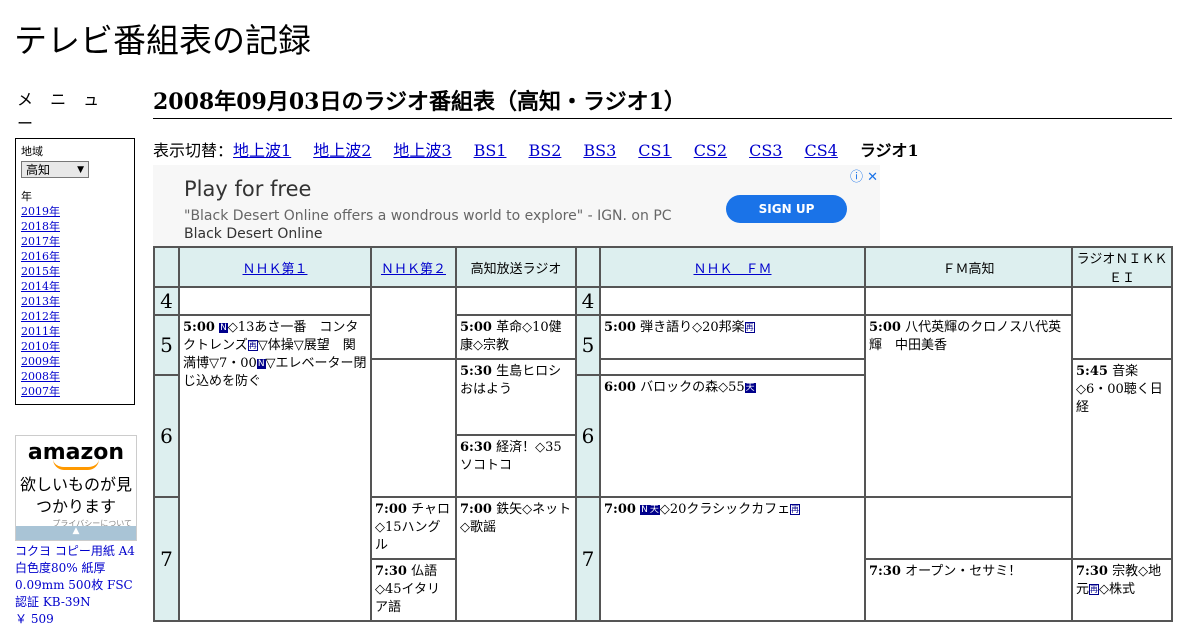 Image resolution: width=1200 pixels, height=630 pixels. What do you see at coordinates (413, 590) in the screenshot?
I see `program-cell: 7:30 仏語◇45イタリア語` at bounding box center [413, 590].